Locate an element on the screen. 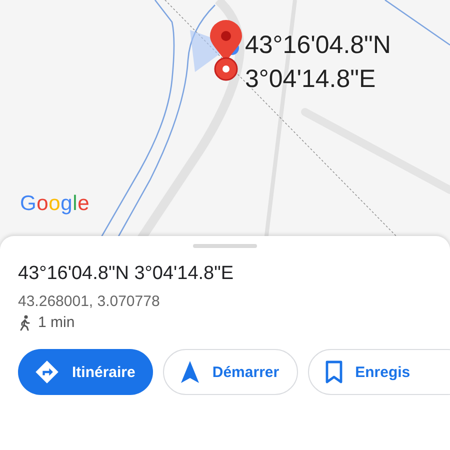  save-button: Enregis is located at coordinates (379, 372).